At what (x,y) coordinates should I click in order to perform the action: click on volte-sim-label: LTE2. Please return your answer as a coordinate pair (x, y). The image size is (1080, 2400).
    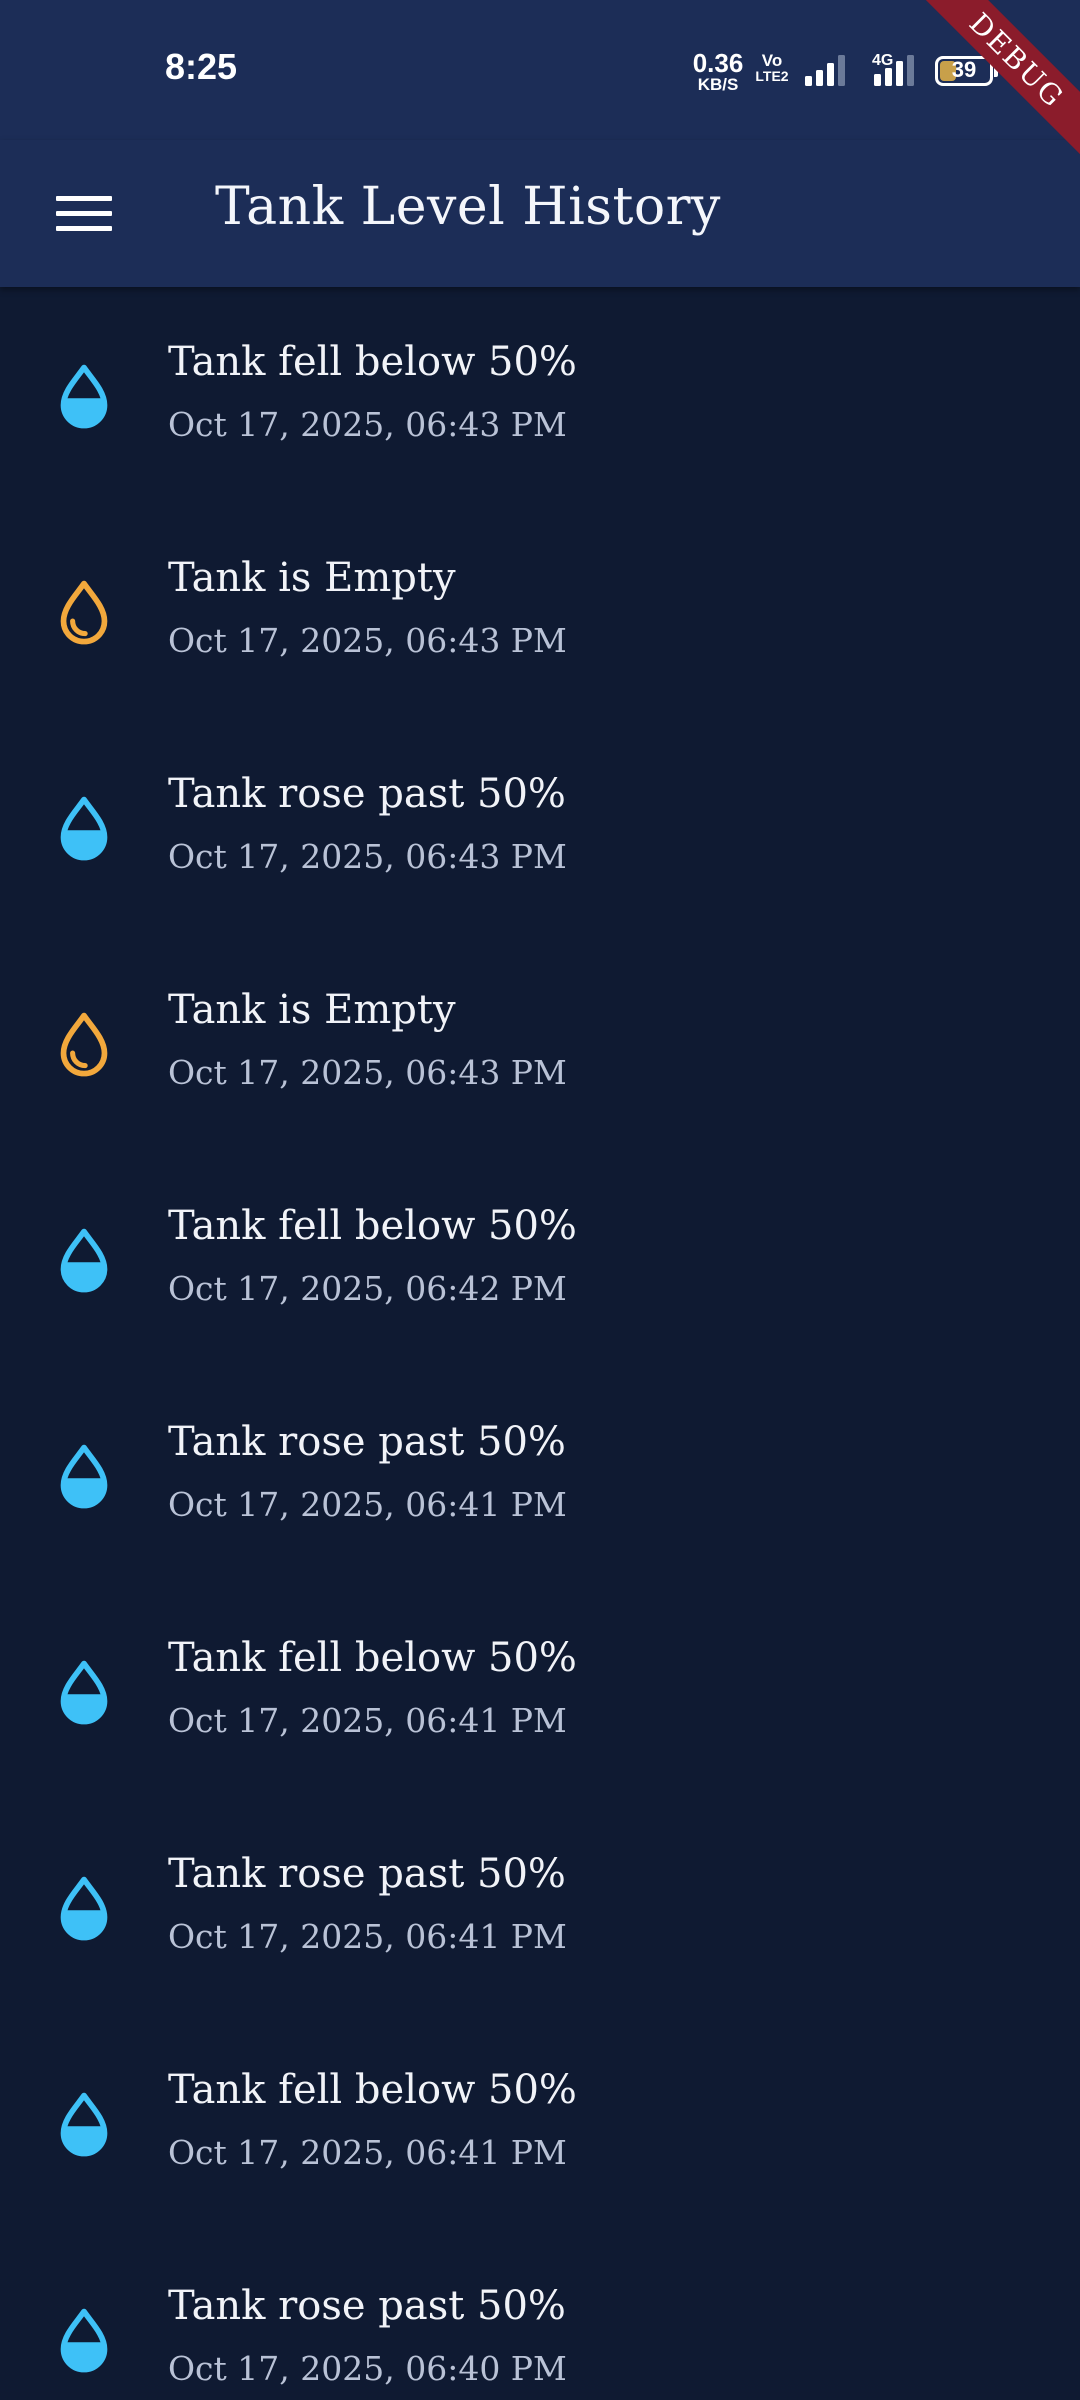
    Looking at the image, I should click on (772, 76).